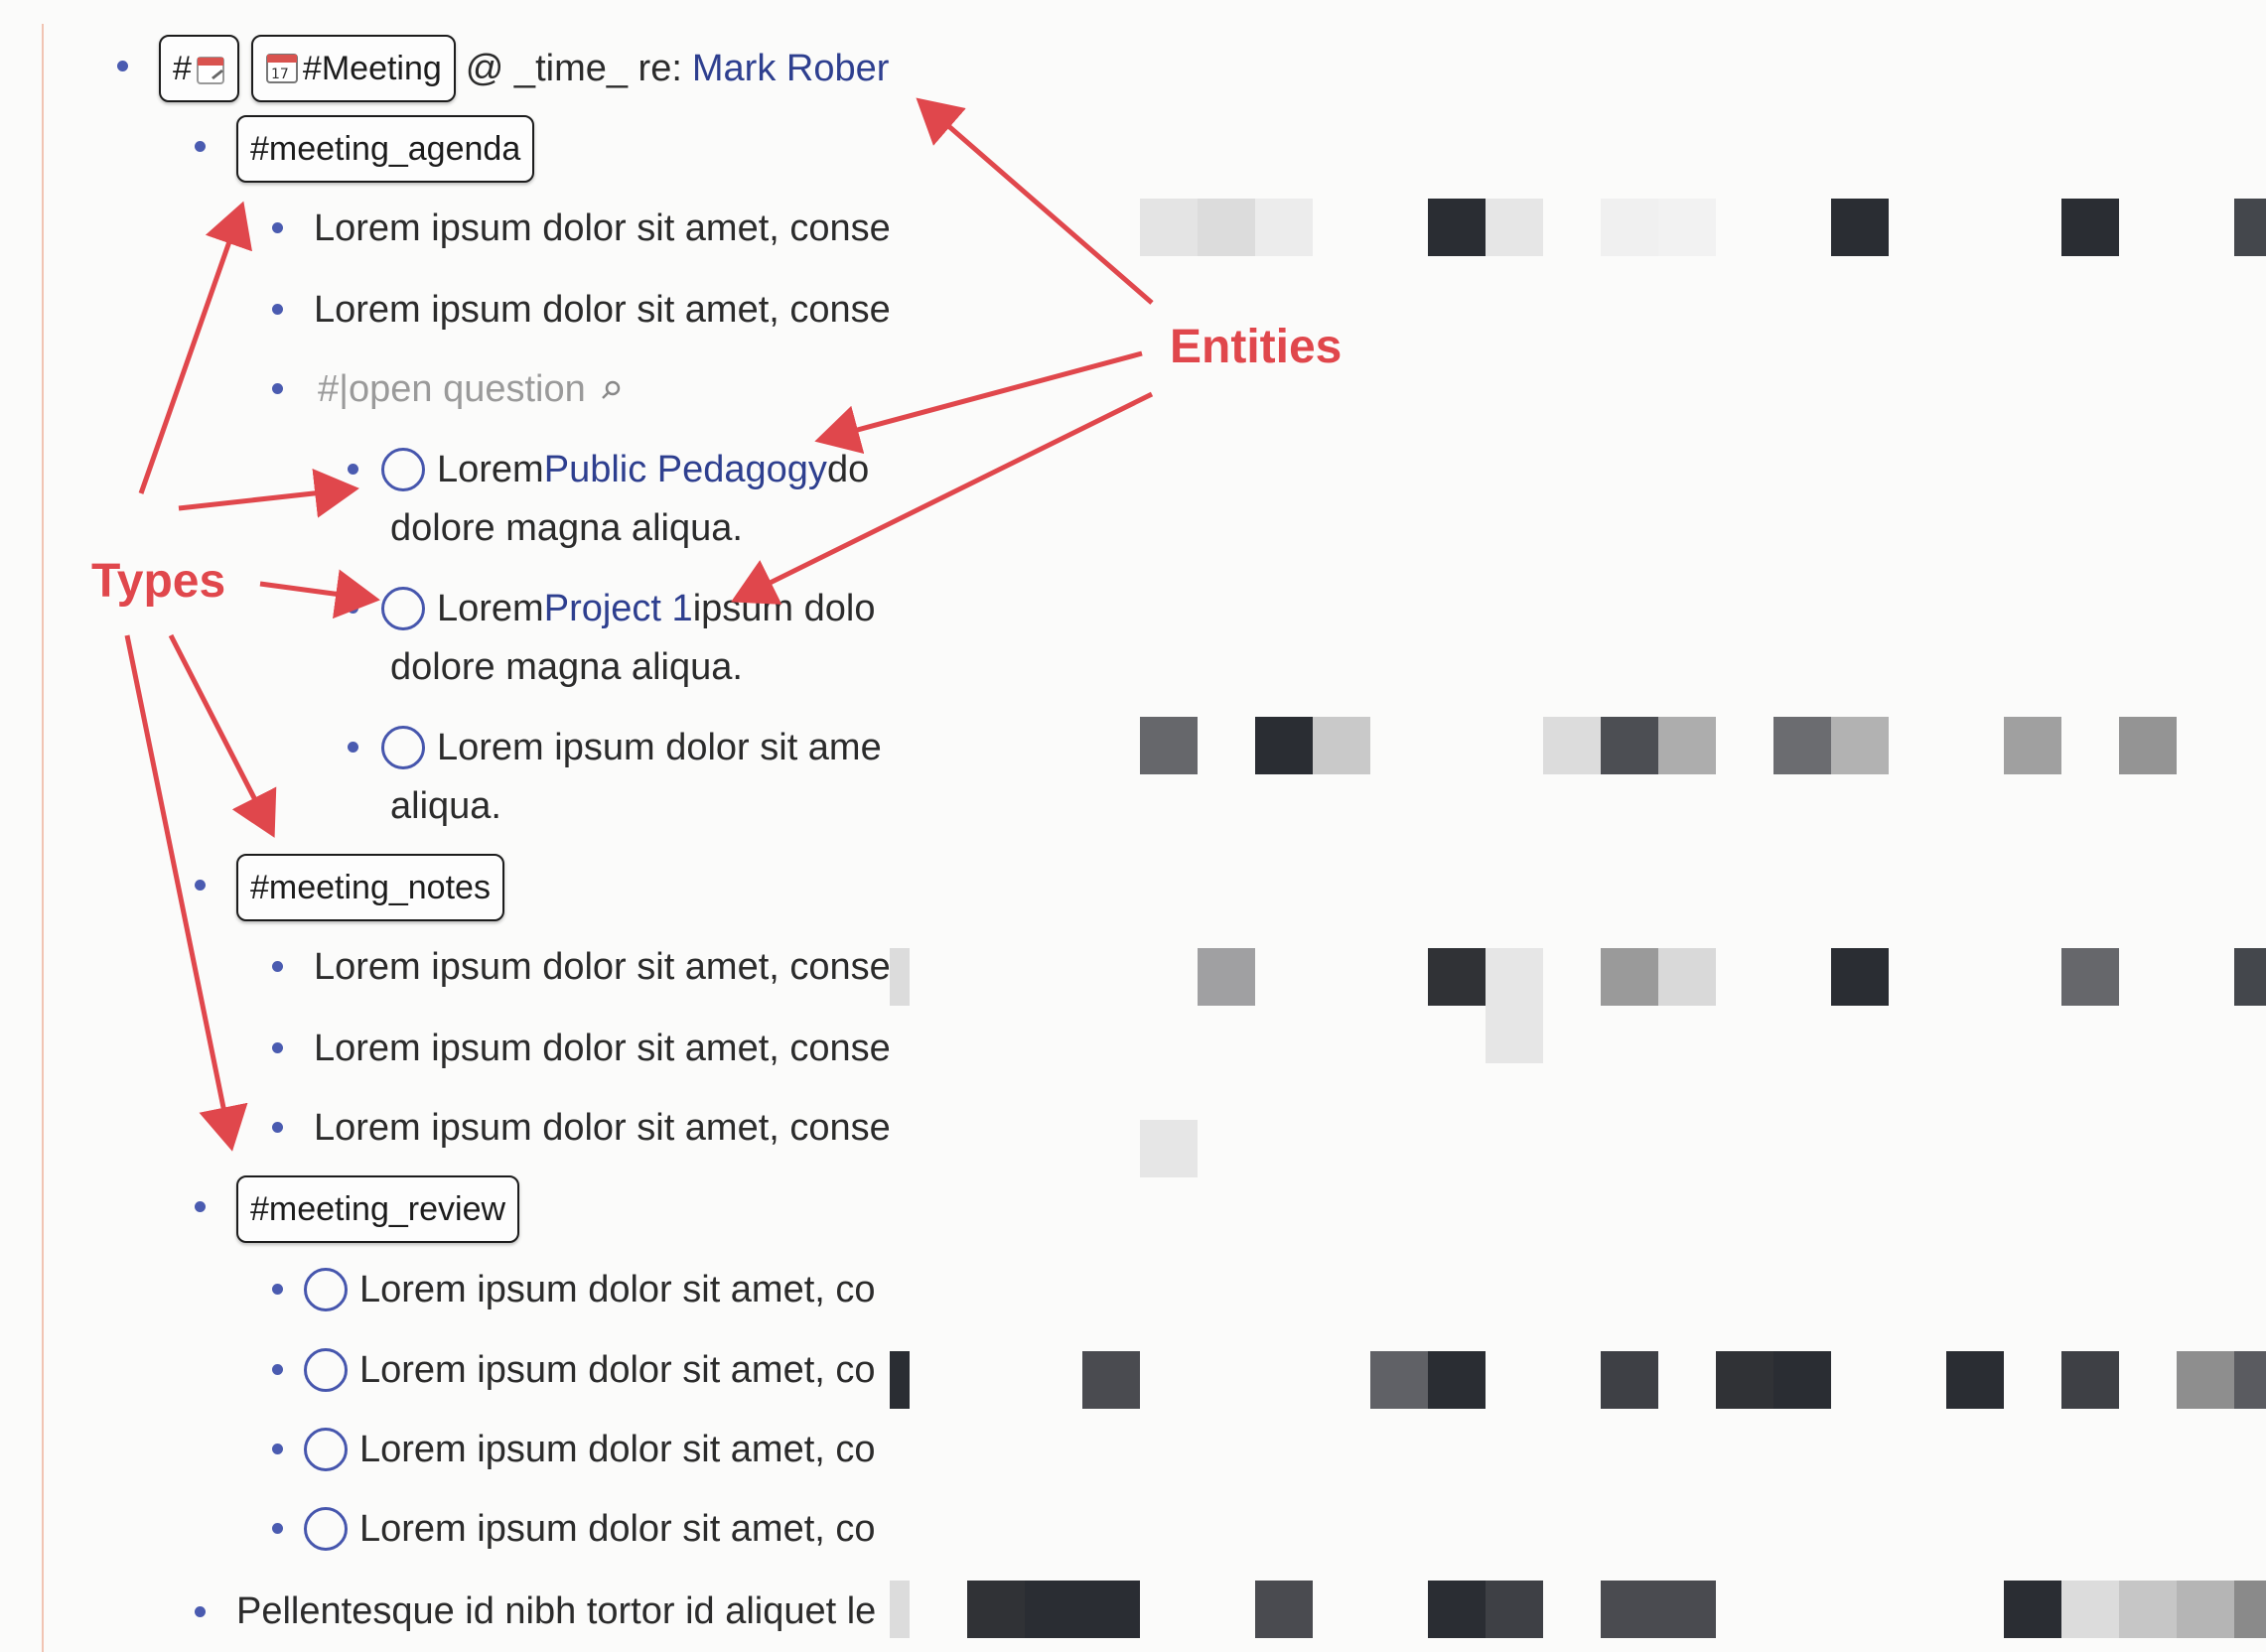  I want to click on calendar-icon: 17, so click(282, 68).